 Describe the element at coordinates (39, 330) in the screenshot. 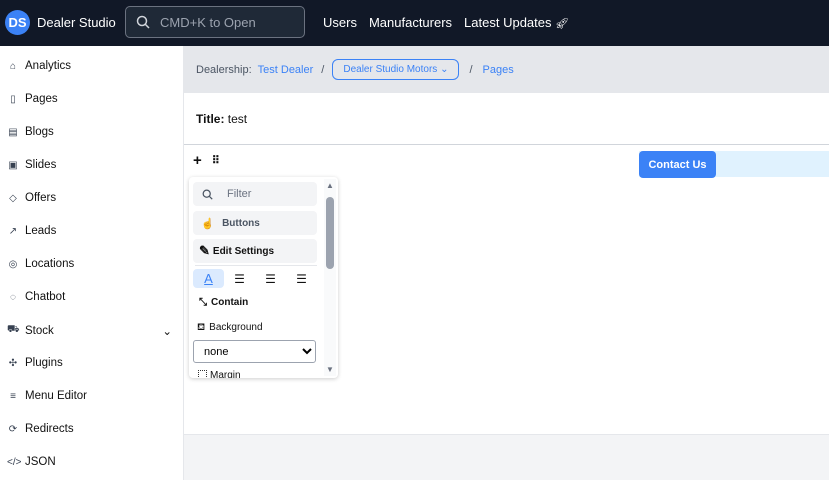

I see `sidebar-item-label: Stock` at that location.